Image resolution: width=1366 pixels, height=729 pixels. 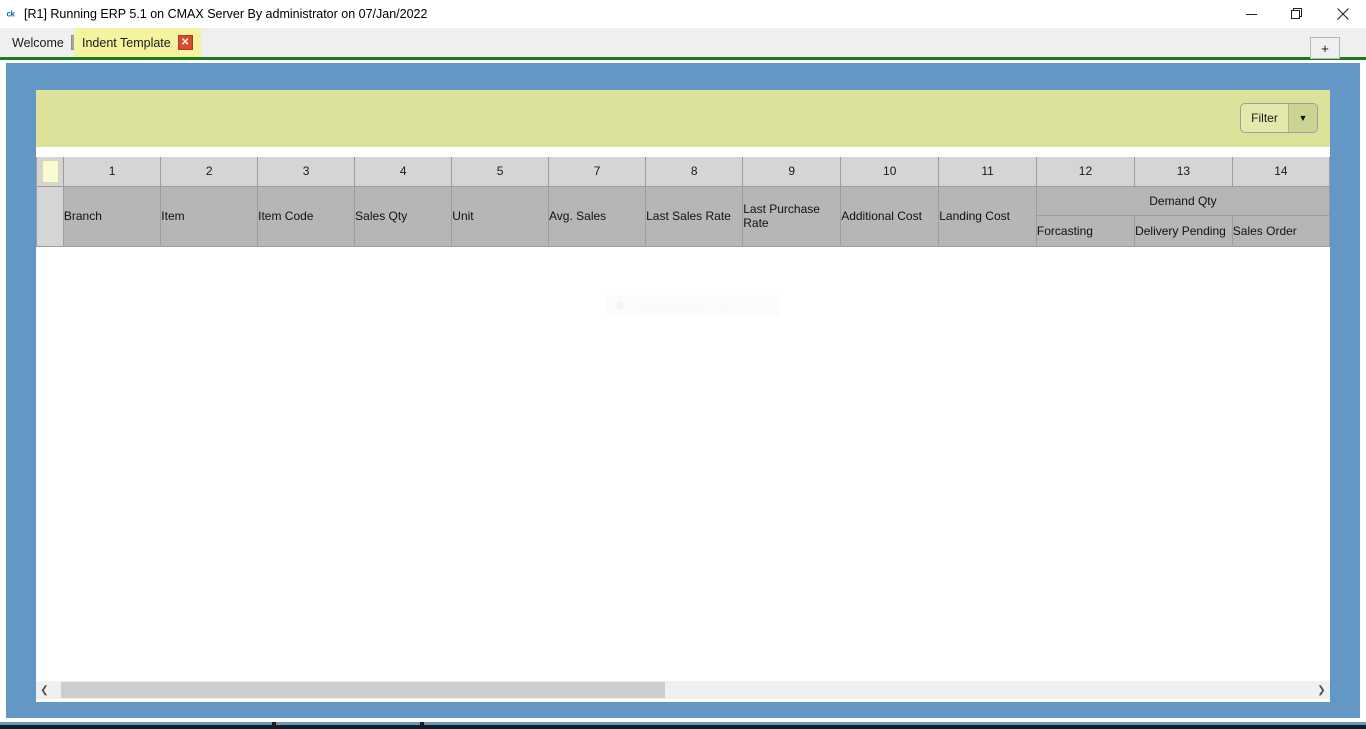 I want to click on add-tab-button: +, so click(x=1325, y=48).